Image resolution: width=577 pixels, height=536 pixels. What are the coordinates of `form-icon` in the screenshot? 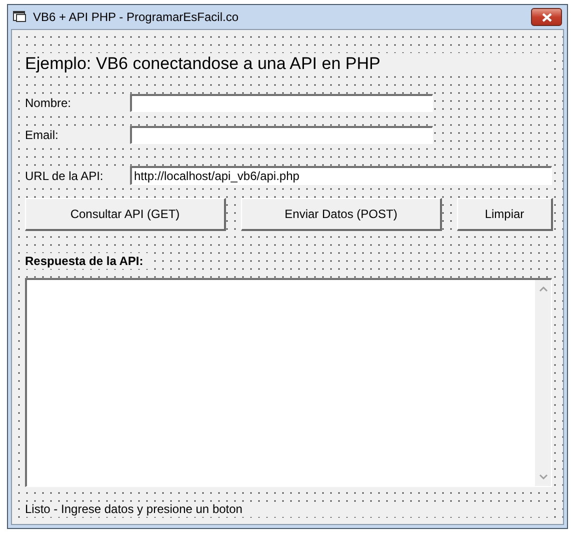 It's located at (20, 17).